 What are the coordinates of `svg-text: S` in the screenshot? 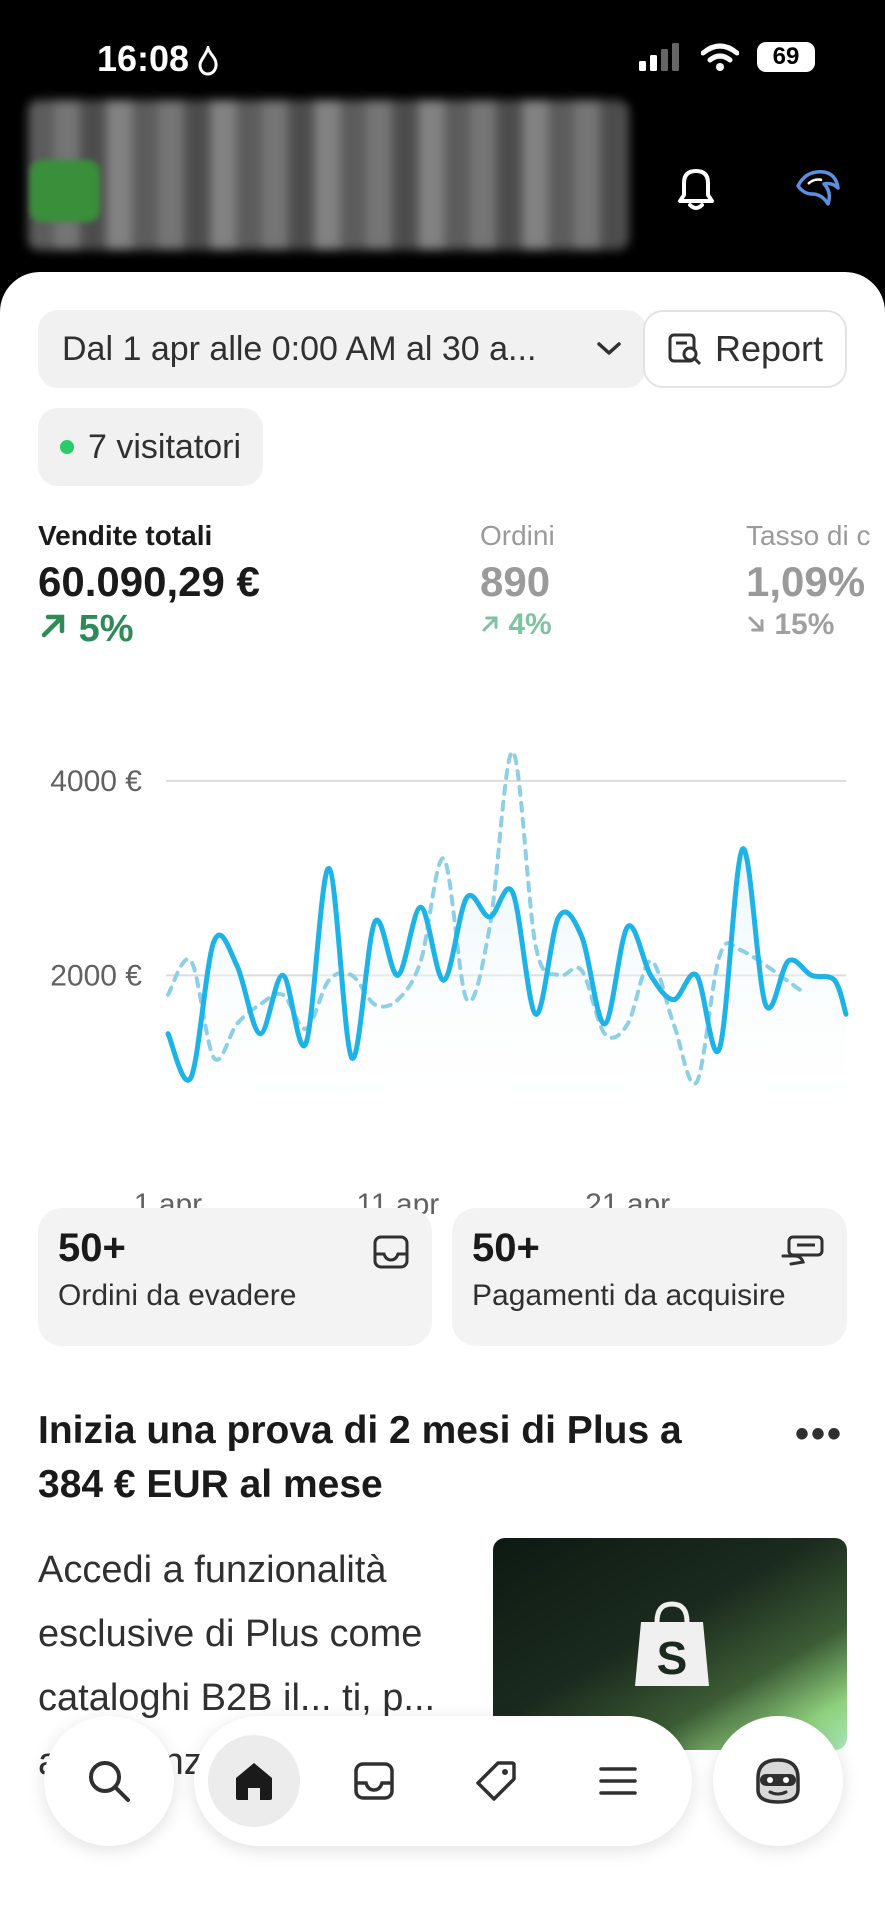 It's located at (672, 1658).